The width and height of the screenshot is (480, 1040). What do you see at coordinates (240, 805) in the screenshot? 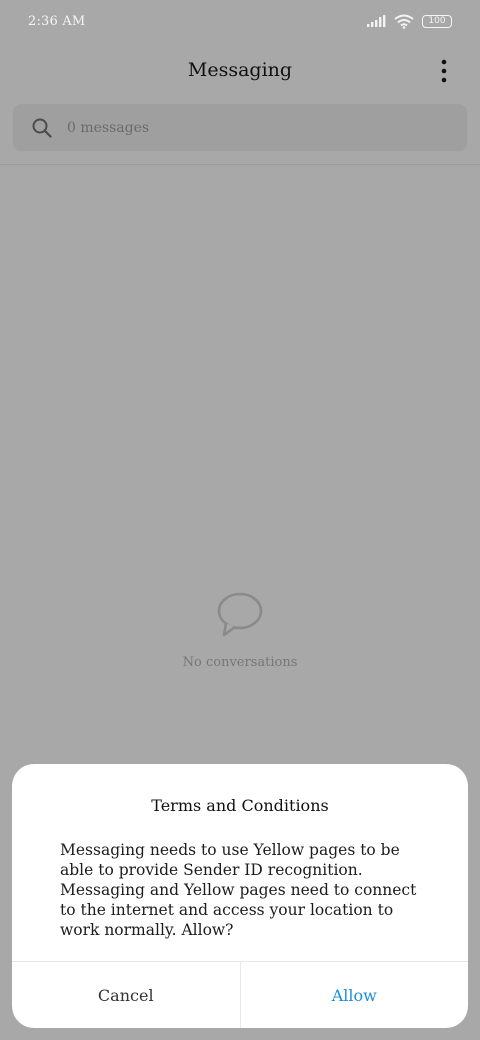
I see `dialog-title: Terms and Conditions` at bounding box center [240, 805].